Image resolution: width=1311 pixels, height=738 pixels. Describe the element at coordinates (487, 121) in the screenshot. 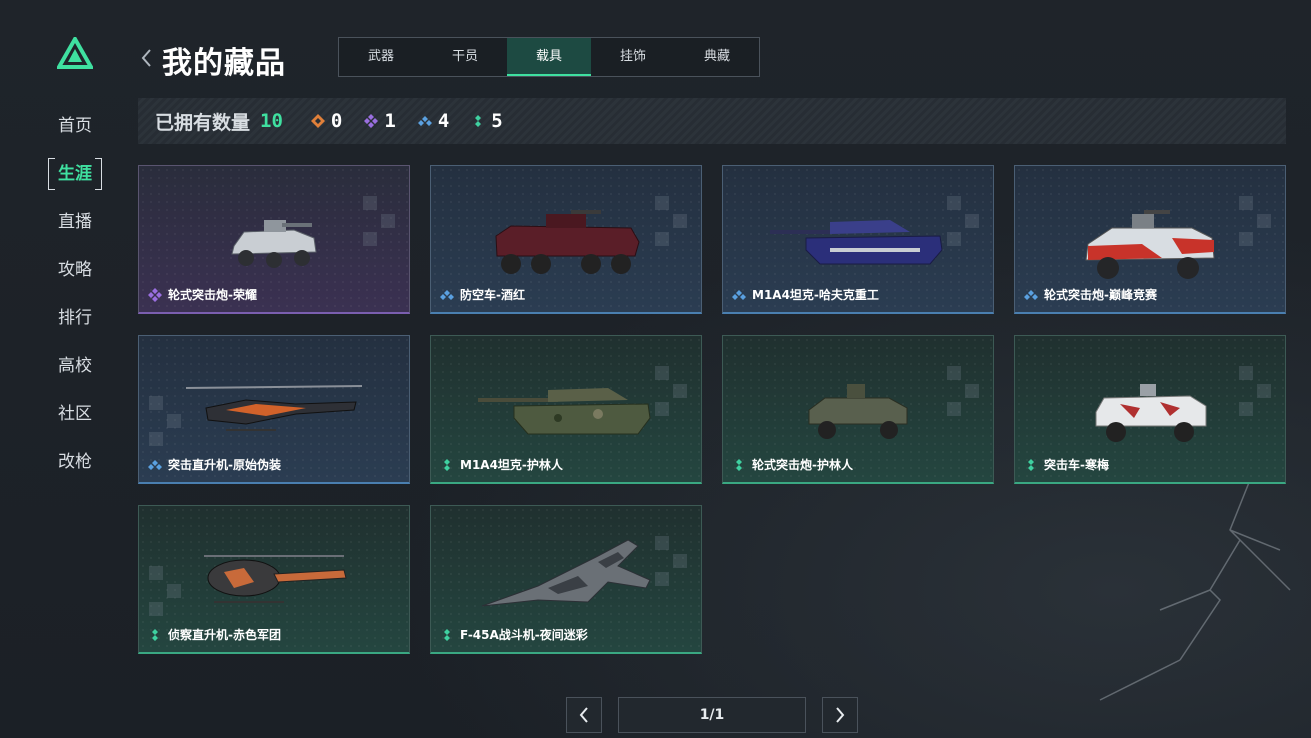

I see `rarity-count-green: 5` at that location.